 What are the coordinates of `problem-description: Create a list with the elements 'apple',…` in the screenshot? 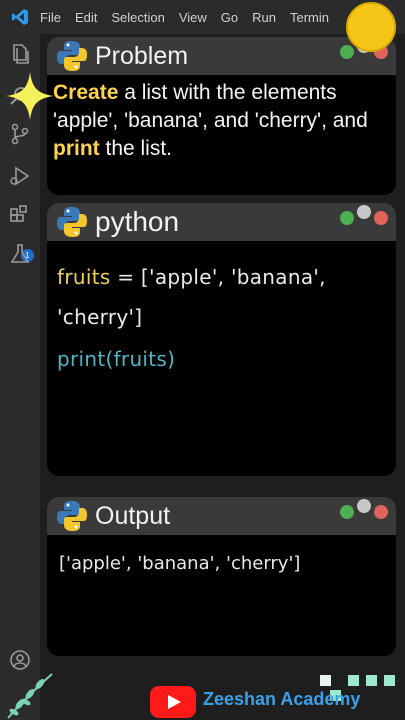 It's located at (221, 122).